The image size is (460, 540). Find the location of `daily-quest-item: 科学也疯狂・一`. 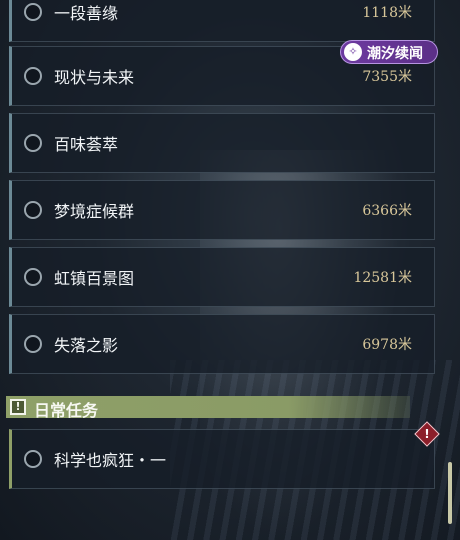

daily-quest-item: 科学也疯狂・一 is located at coordinates (222, 459).